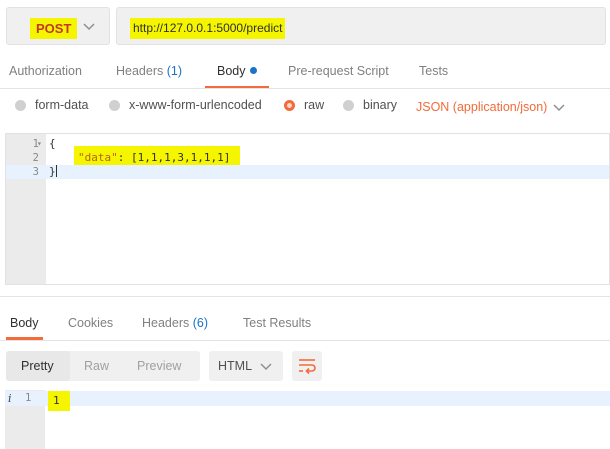  I want to click on tab-test-results: Test Results, so click(277, 323).